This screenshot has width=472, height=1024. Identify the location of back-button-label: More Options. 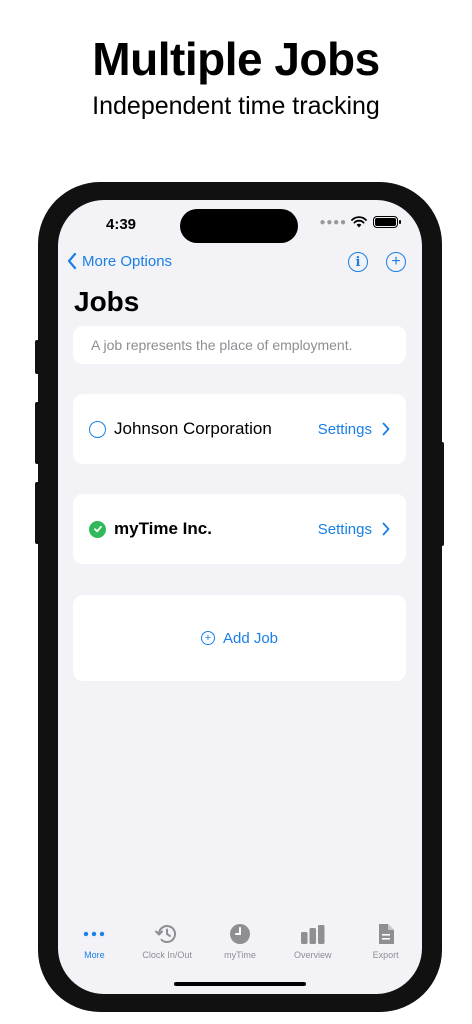
(127, 261).